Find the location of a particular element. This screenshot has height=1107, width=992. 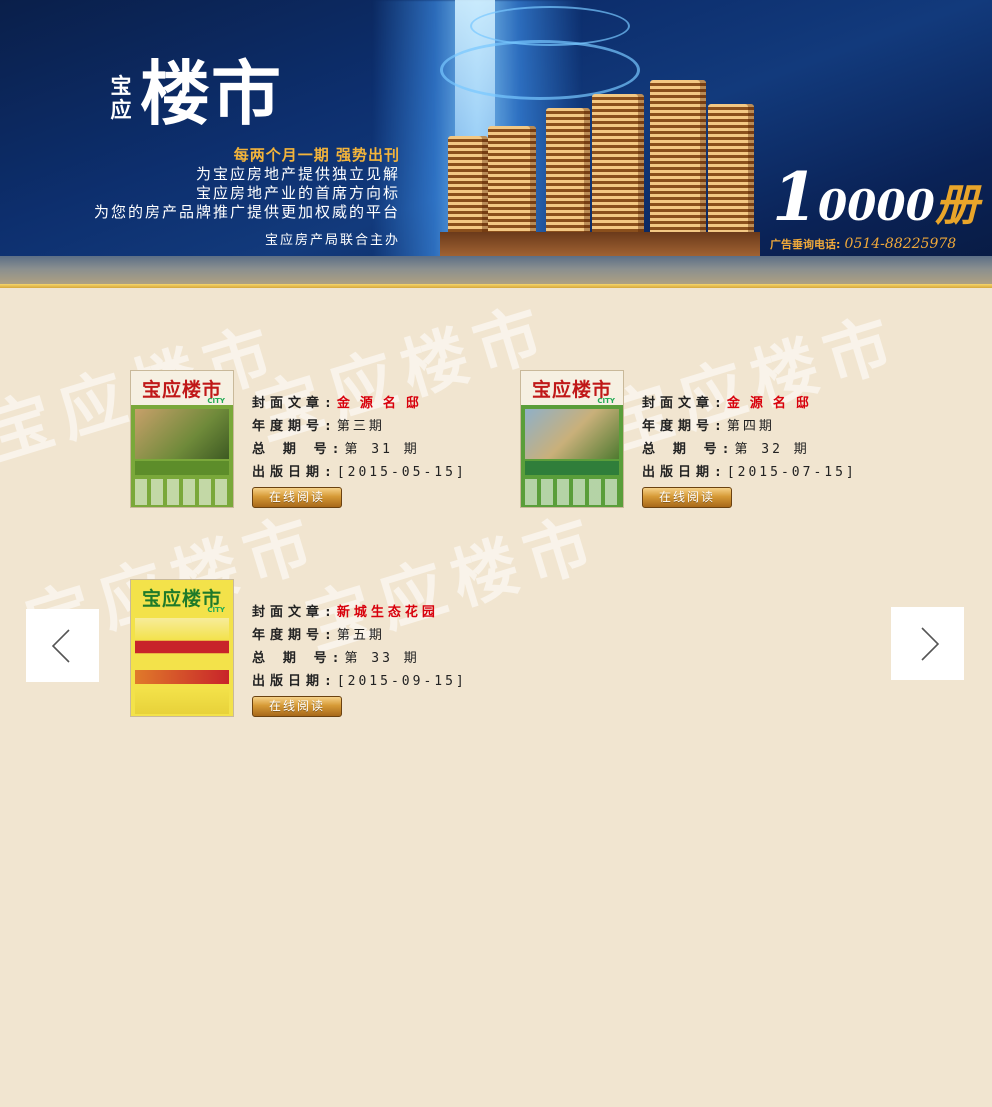

cover-article-title: 新城生态花园 is located at coordinates (387, 612).